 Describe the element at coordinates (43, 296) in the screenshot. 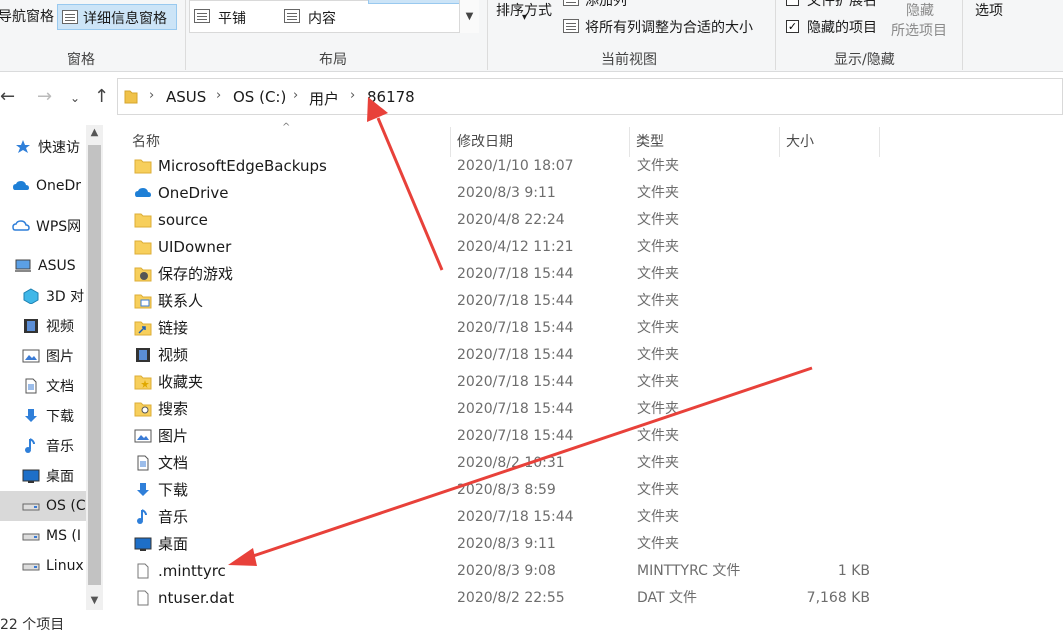

I see `nav-item-4: 3D 对` at that location.